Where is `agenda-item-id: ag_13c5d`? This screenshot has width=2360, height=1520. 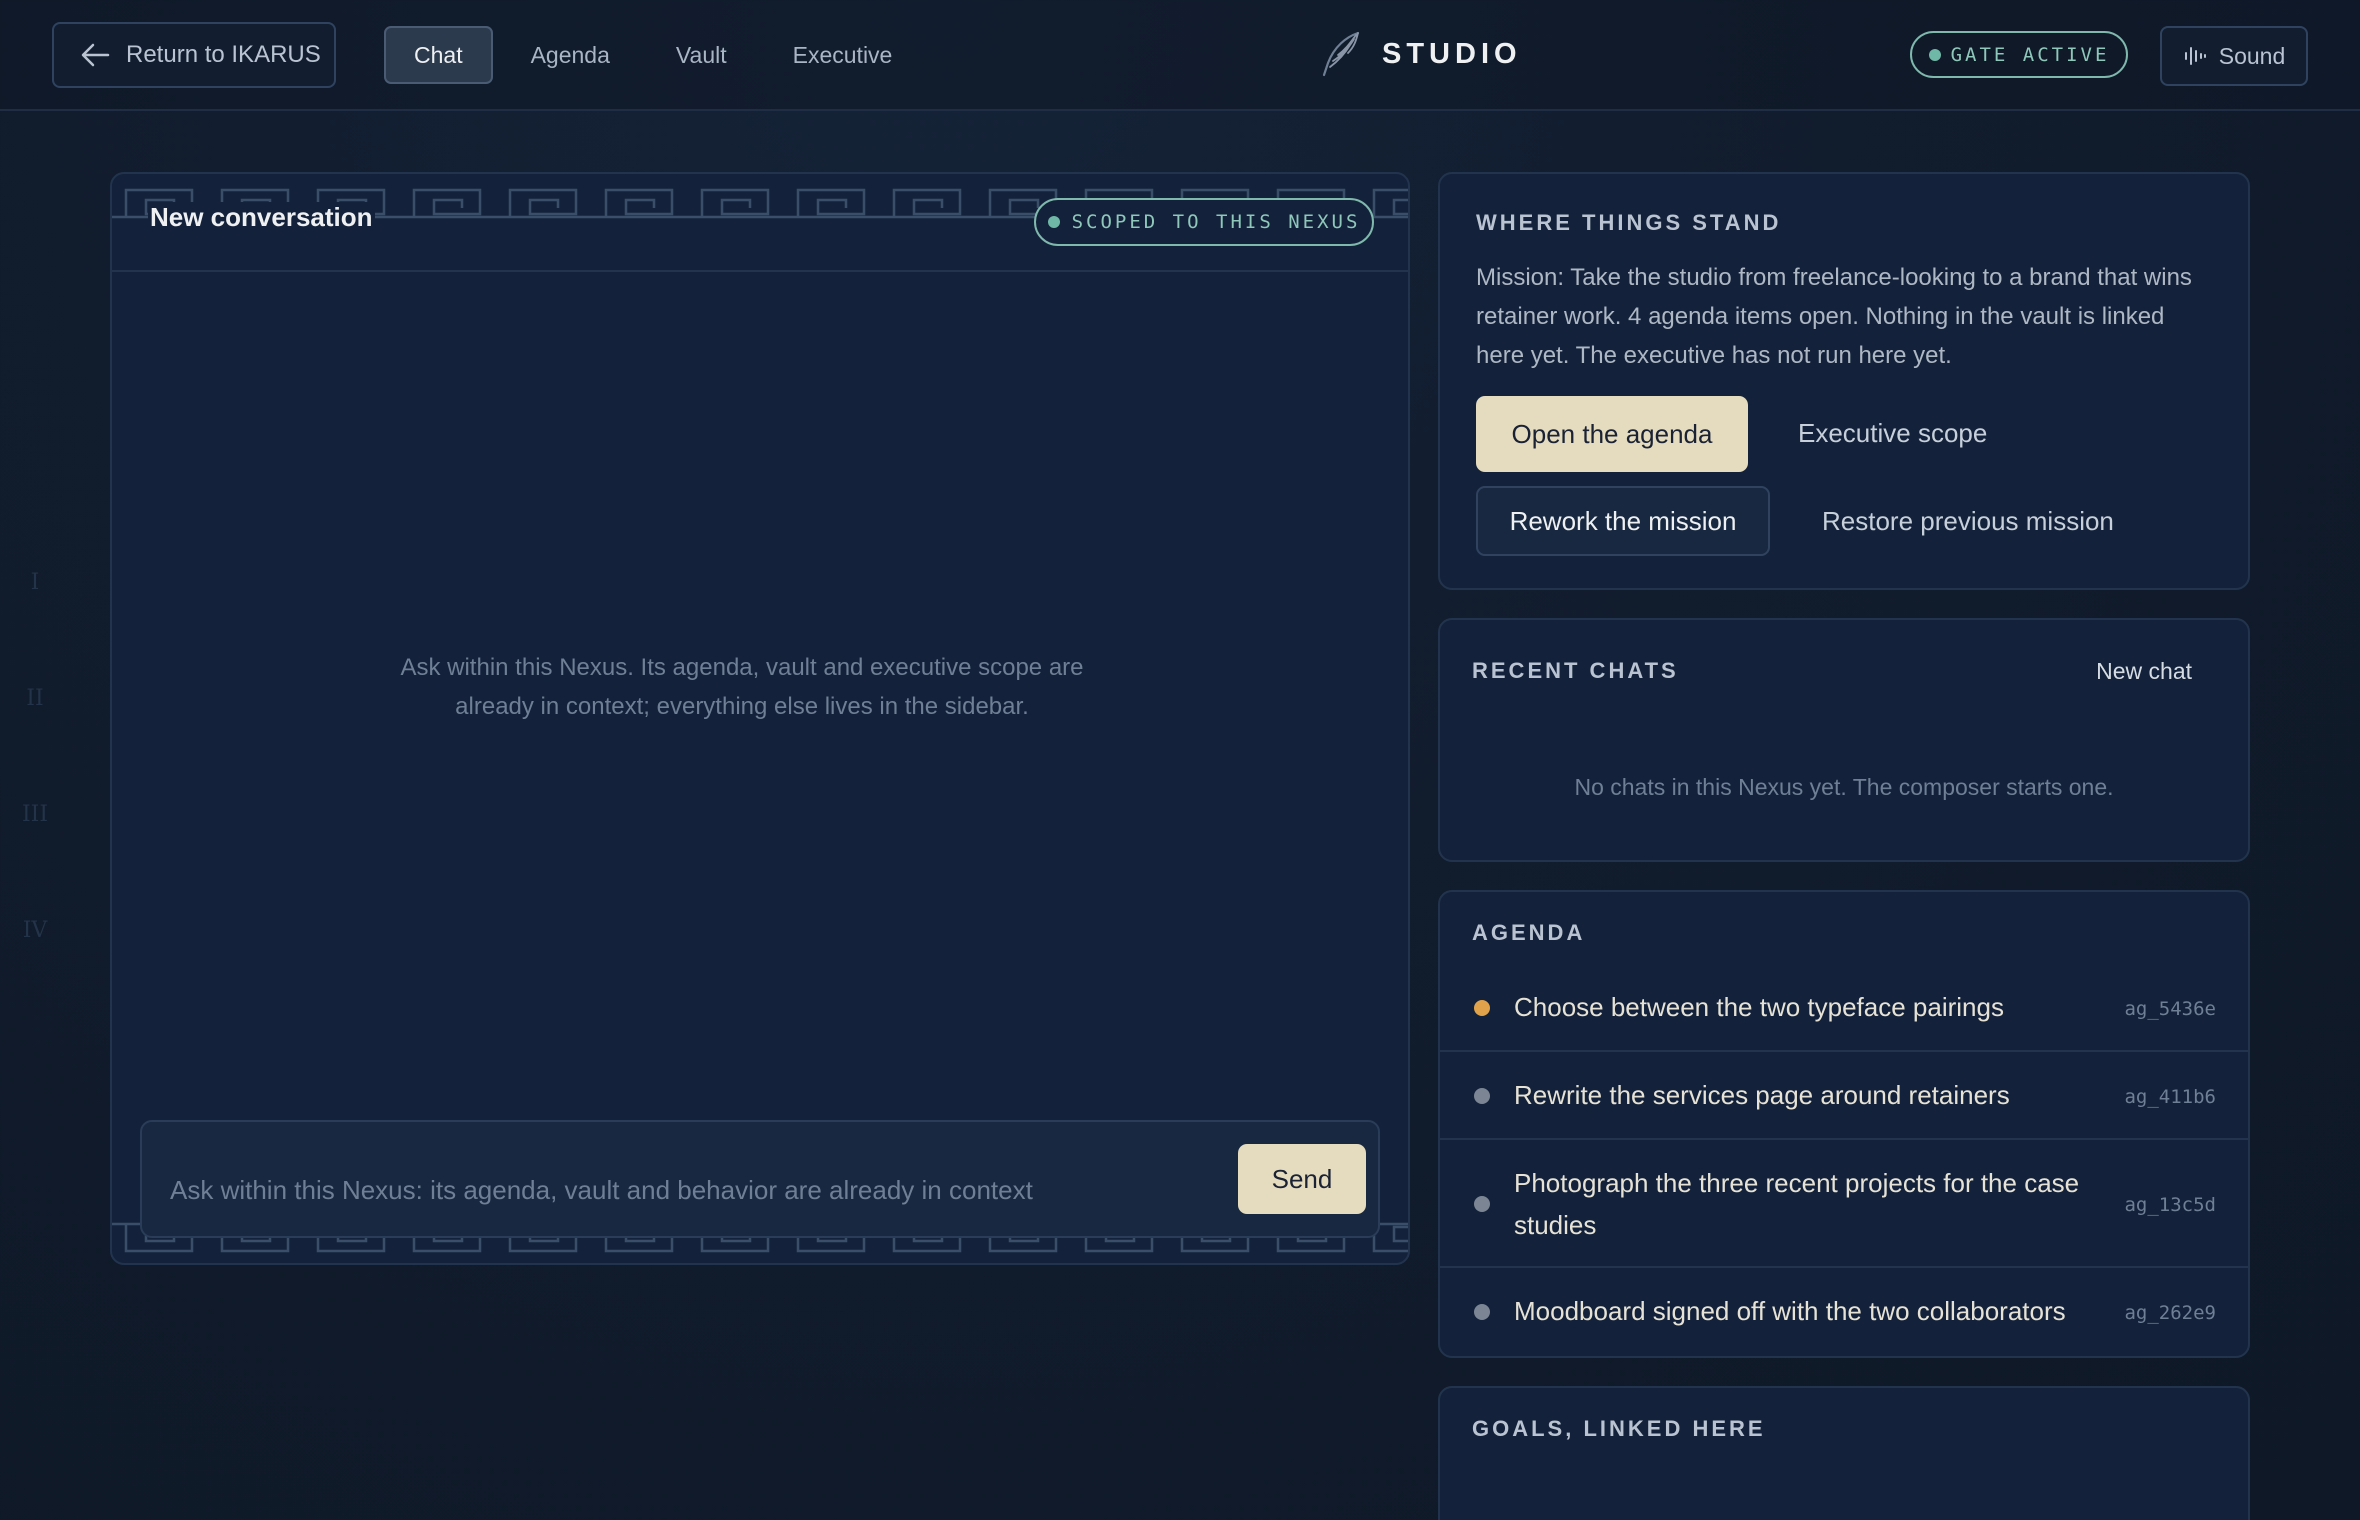
agenda-item-id: ag_13c5d is located at coordinates (2170, 1205).